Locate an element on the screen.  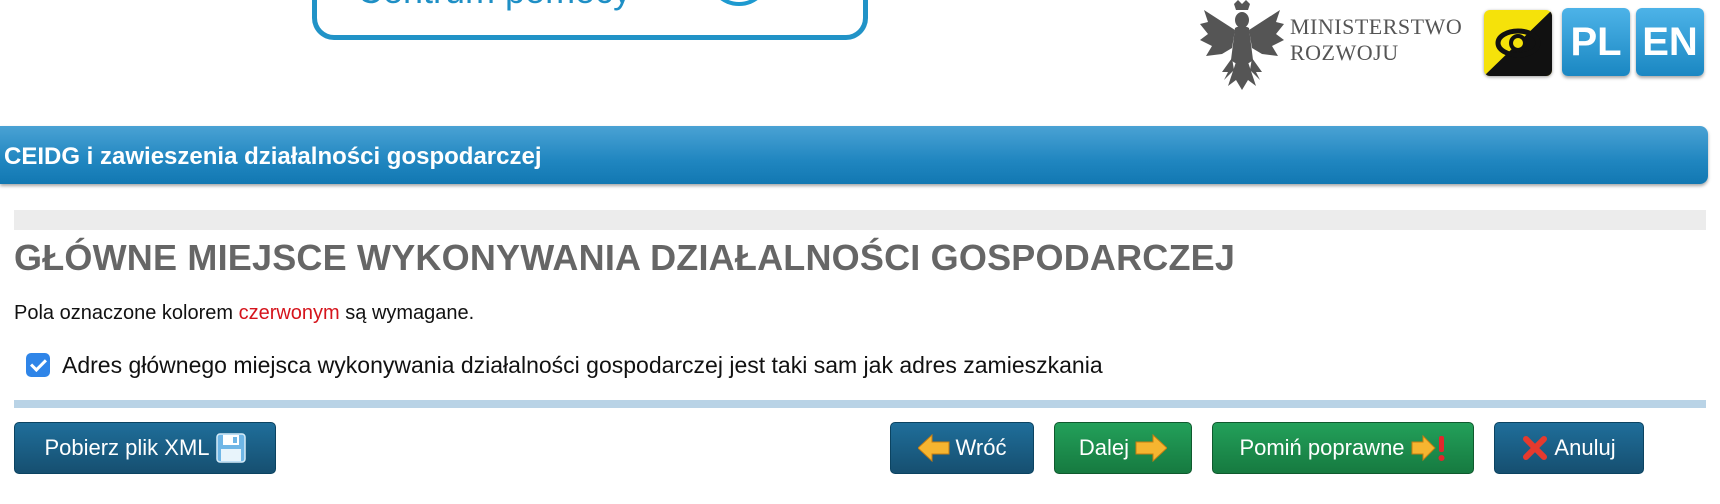
arrow-left-icon is located at coordinates (933, 448).